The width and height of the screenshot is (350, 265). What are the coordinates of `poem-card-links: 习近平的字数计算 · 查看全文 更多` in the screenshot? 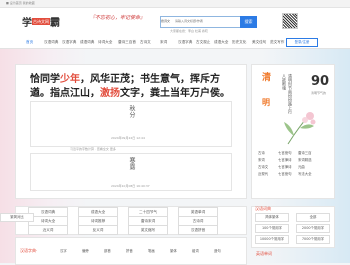 It's located at (93, 149).